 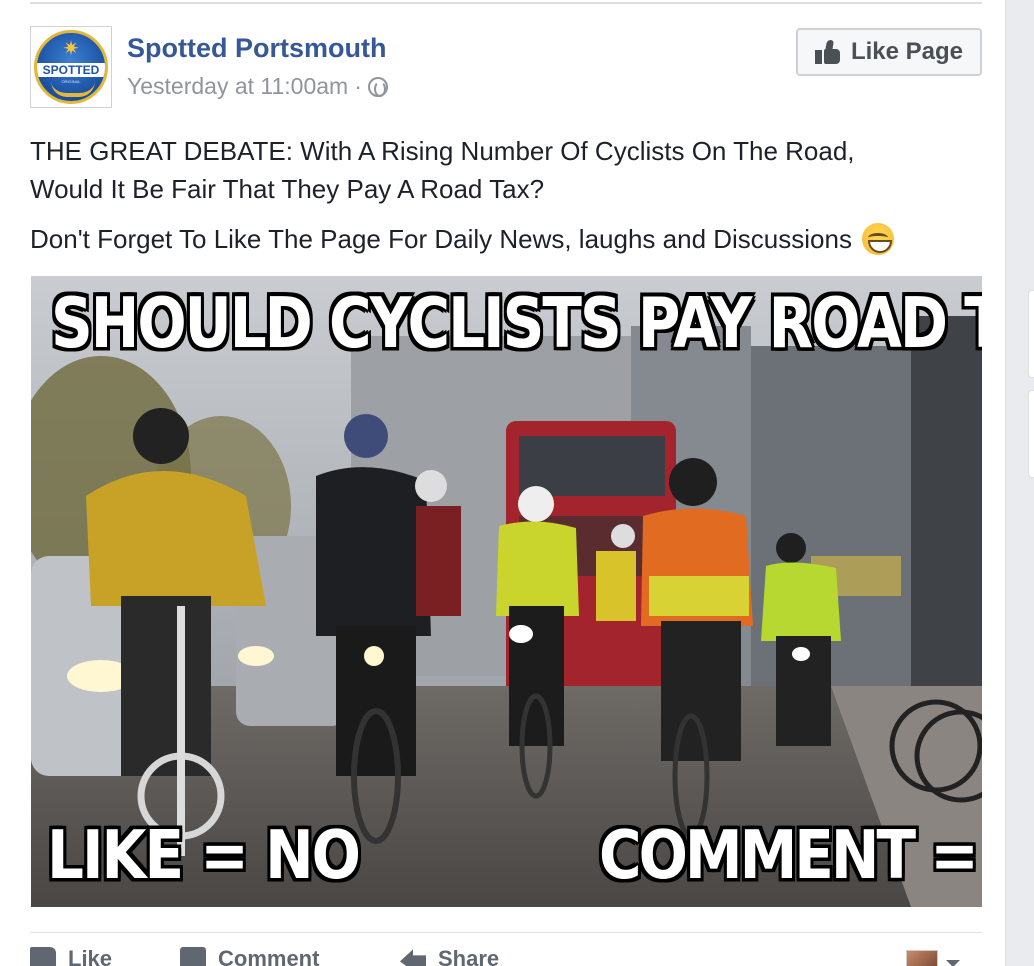 I want to click on like-label: Like, so click(x=90, y=956).